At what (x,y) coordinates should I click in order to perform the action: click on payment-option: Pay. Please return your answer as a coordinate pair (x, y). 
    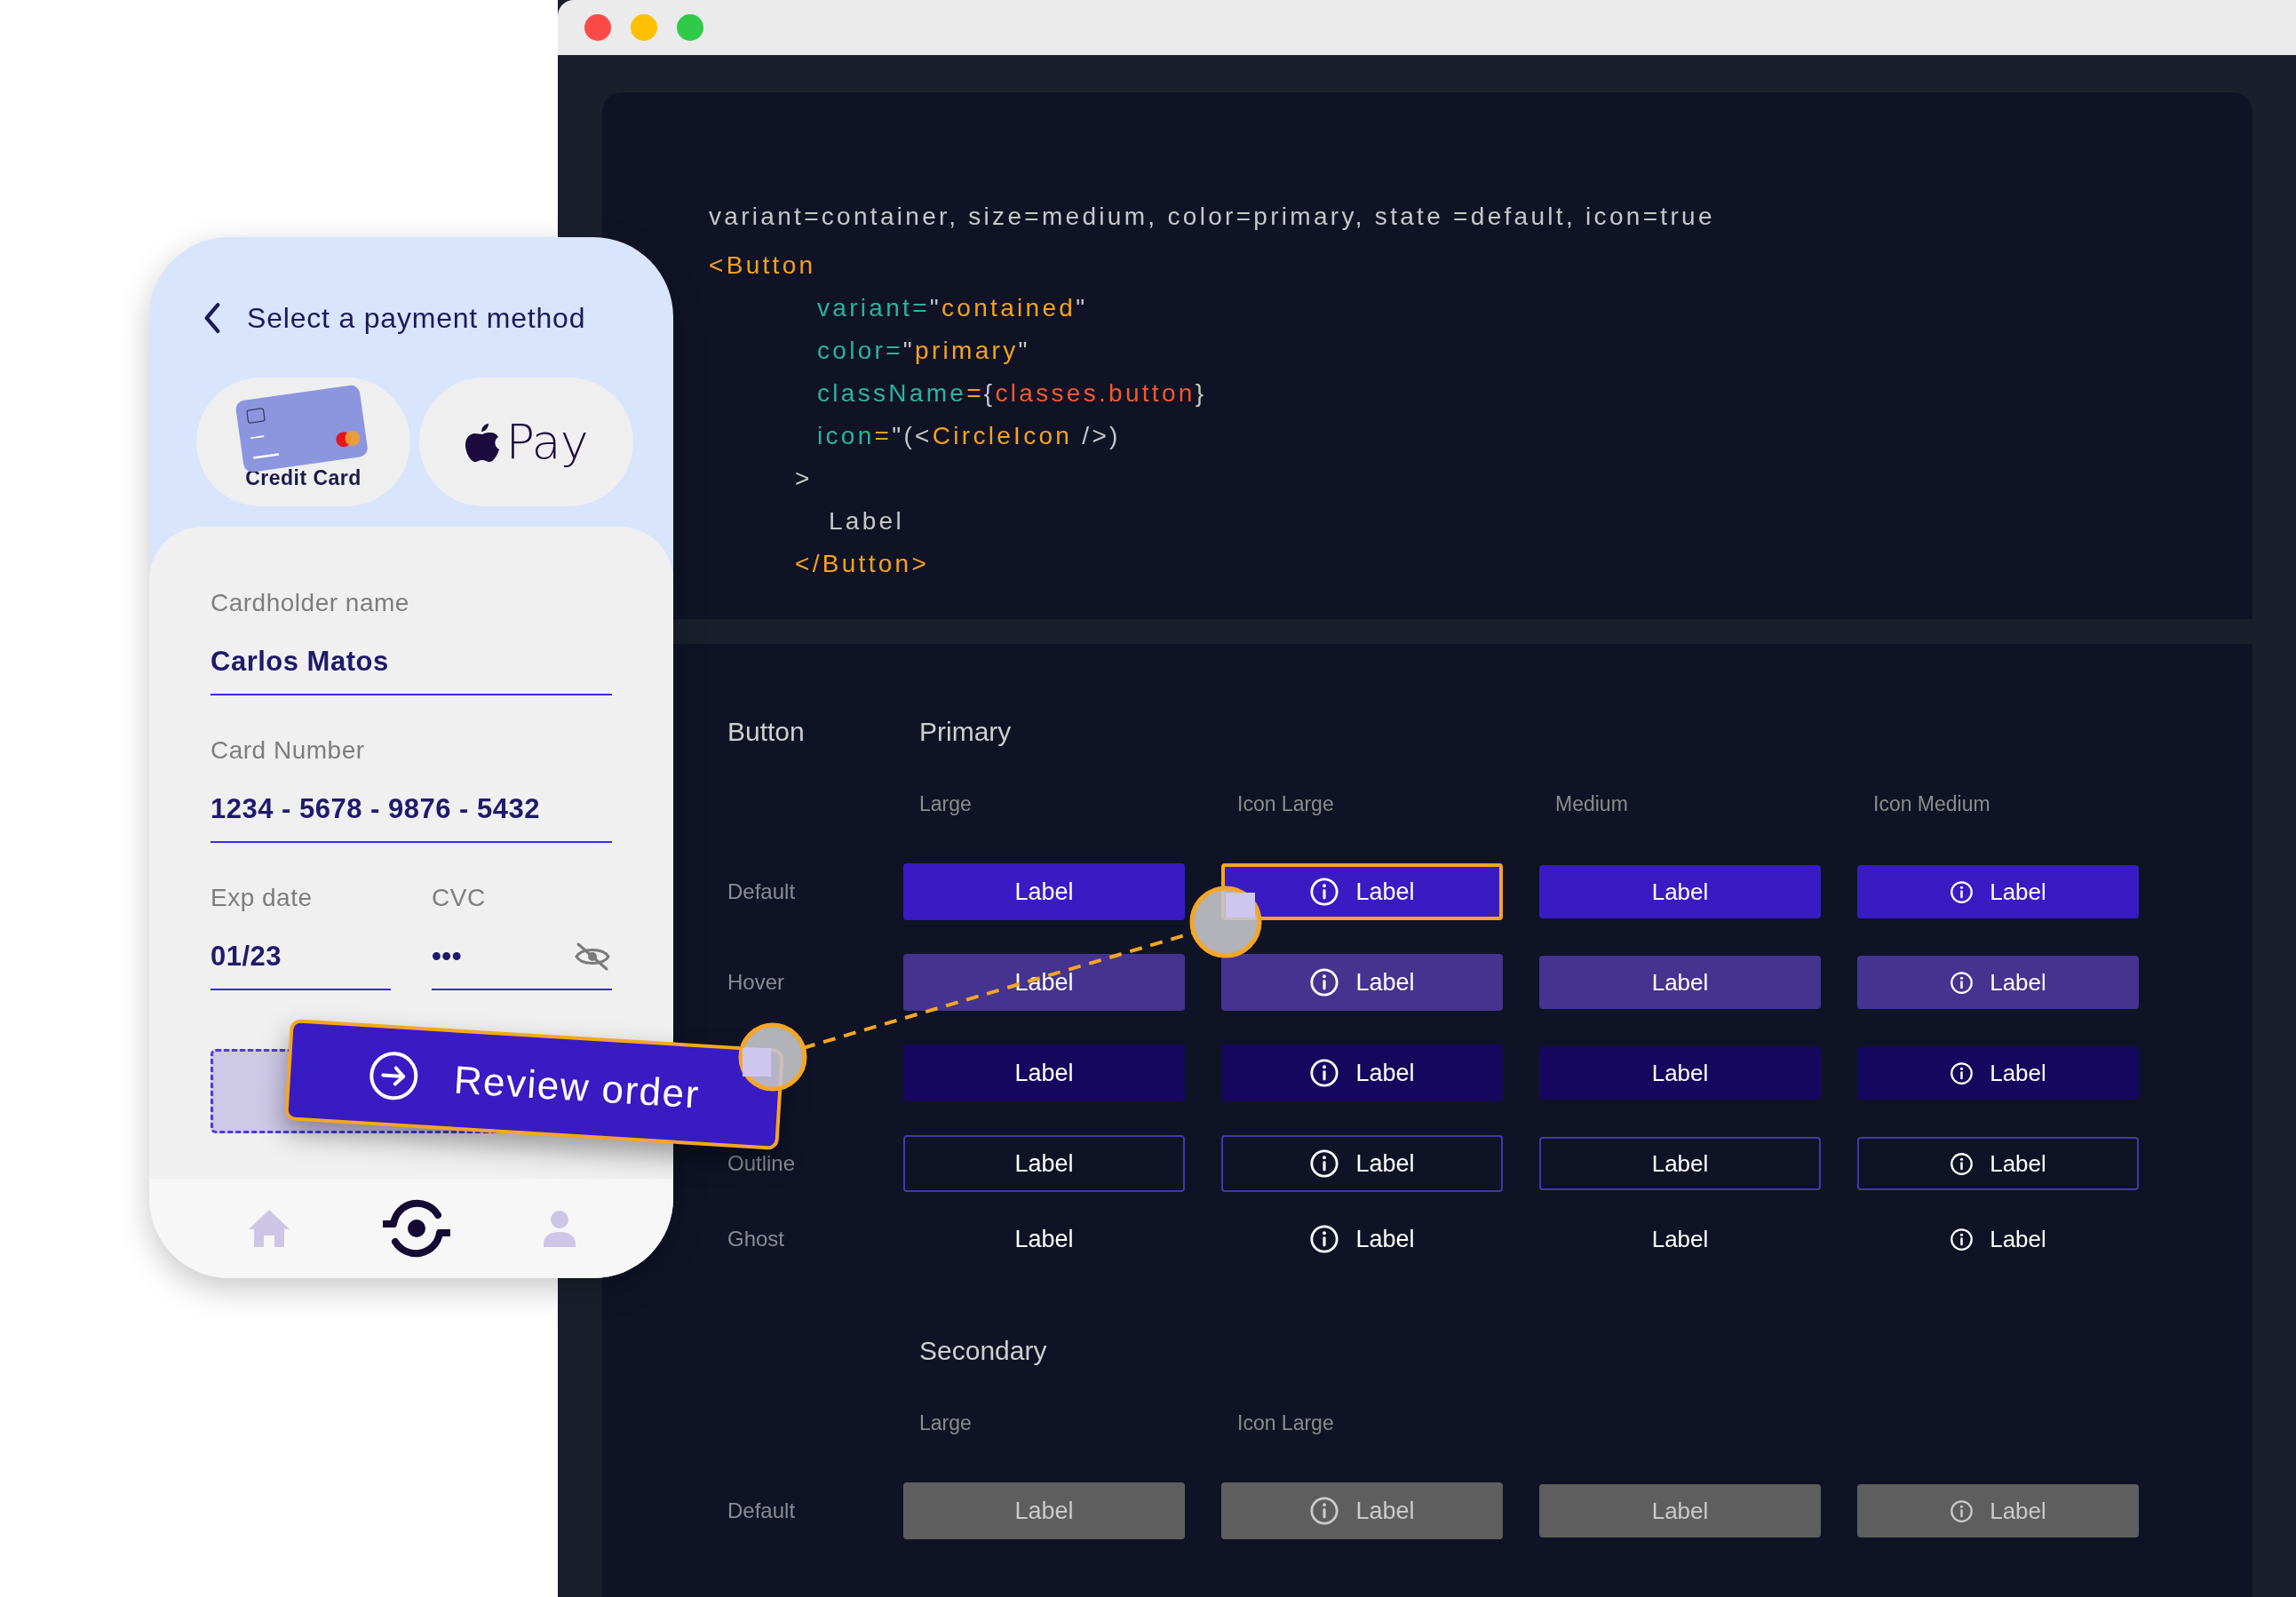
    Looking at the image, I should click on (526, 441).